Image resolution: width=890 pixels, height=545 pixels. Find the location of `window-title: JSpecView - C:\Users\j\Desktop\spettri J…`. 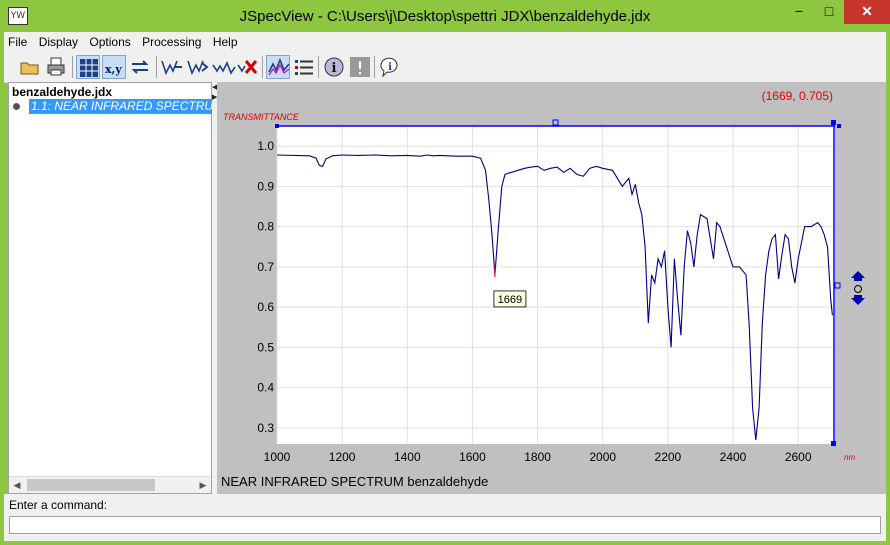

window-title: JSpecView - C:\Users\j\Desktop\spettri J… is located at coordinates (445, 16).